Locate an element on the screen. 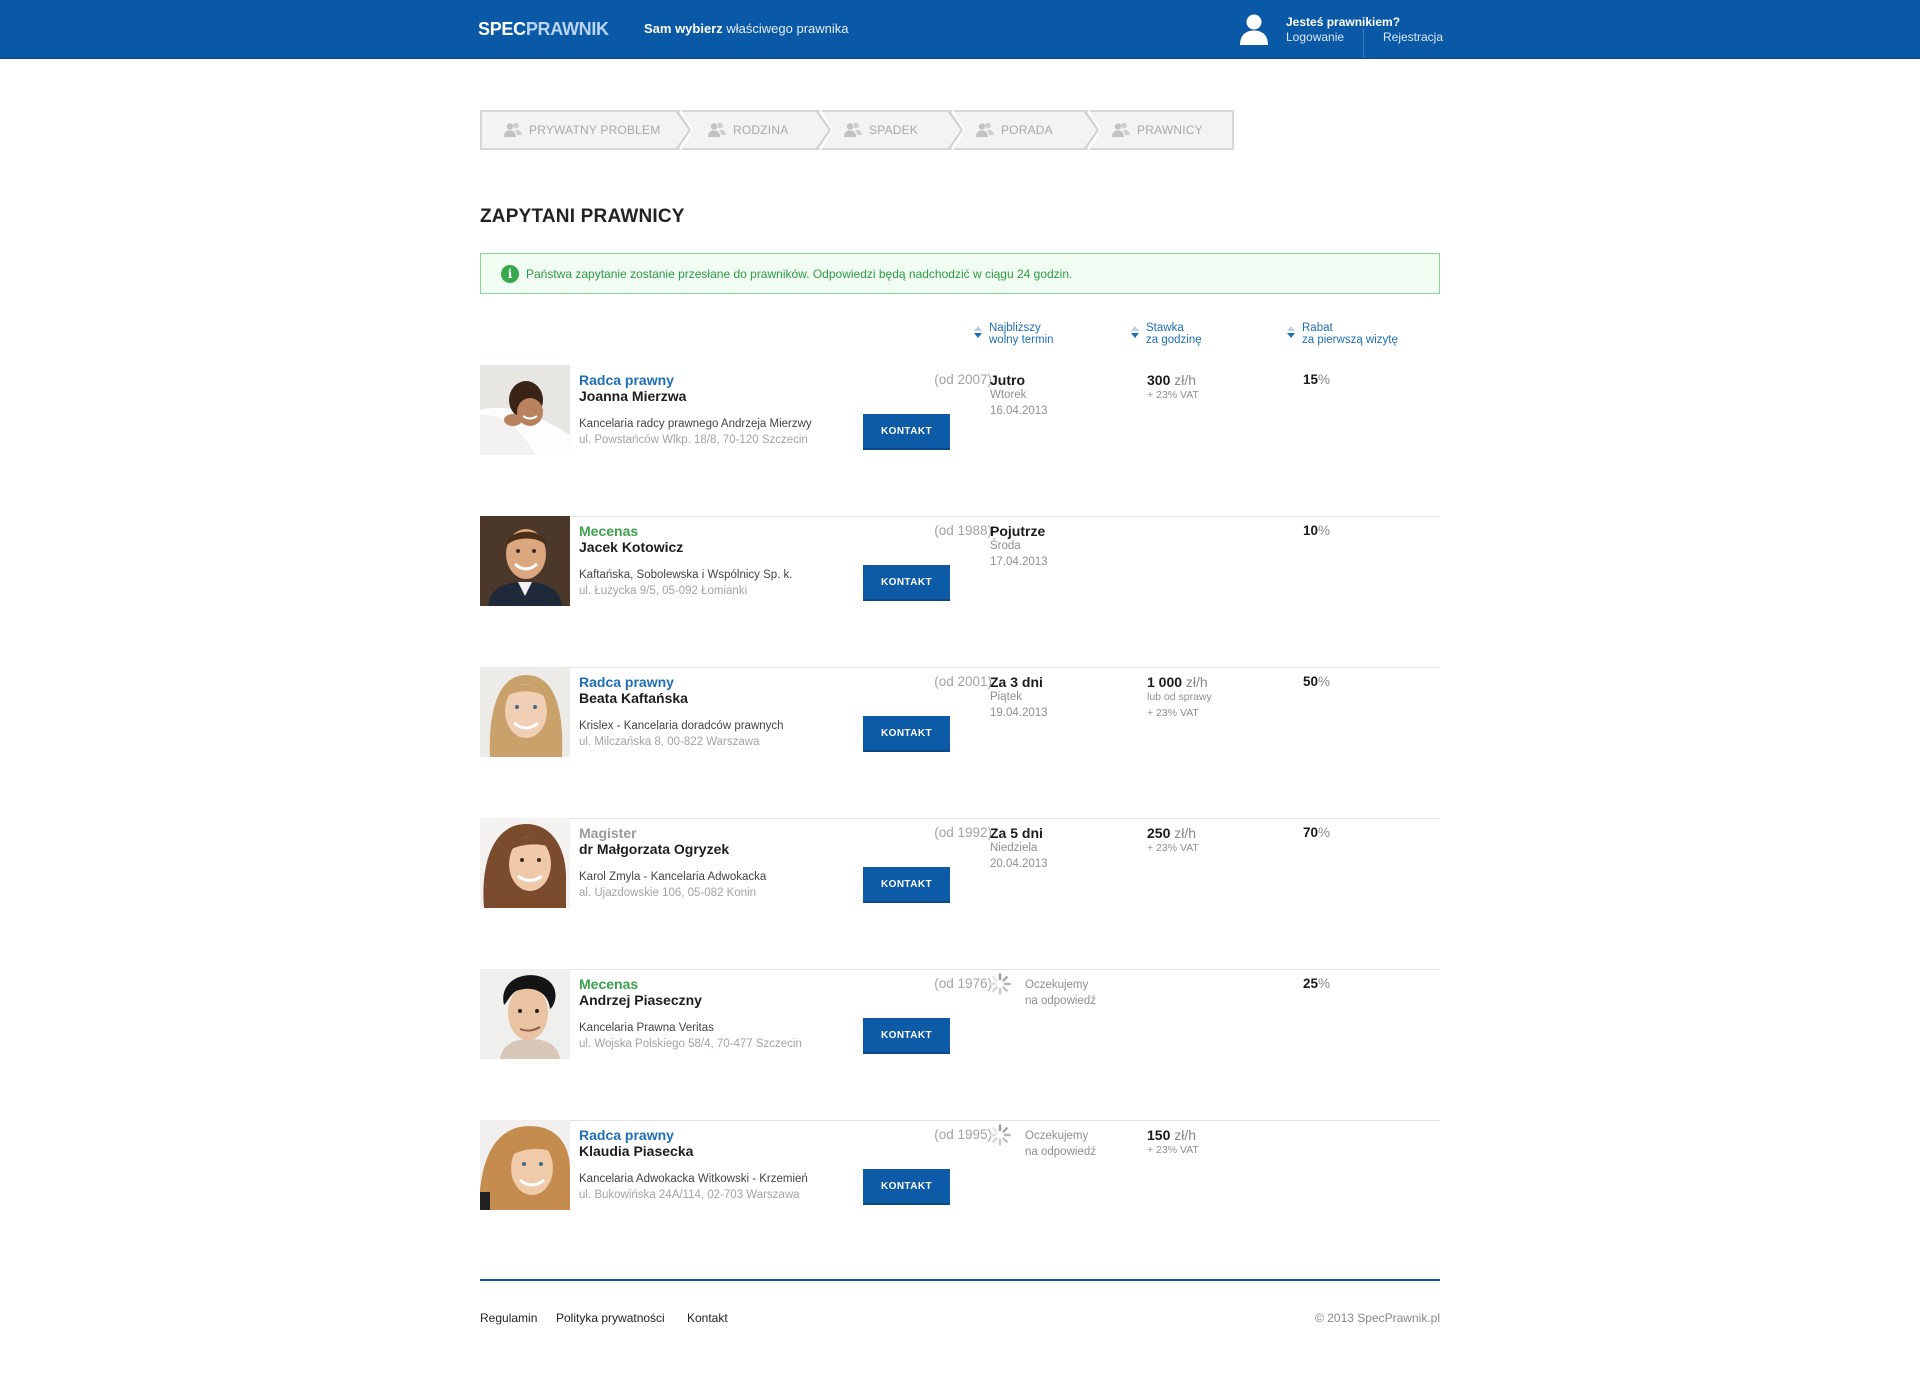 This screenshot has height=1400, width=1920. site-tagline: Sam wybierz właściwego prawnika is located at coordinates (746, 28).